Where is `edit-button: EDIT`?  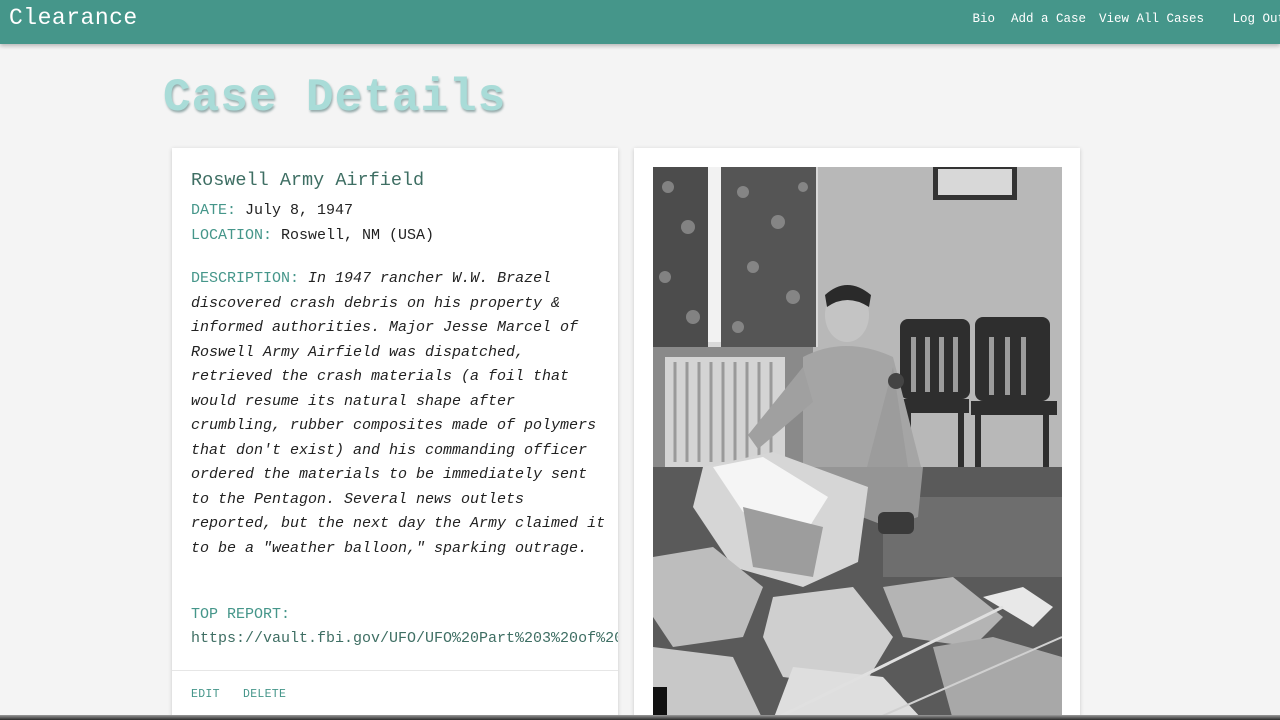 edit-button: EDIT is located at coordinates (205, 694).